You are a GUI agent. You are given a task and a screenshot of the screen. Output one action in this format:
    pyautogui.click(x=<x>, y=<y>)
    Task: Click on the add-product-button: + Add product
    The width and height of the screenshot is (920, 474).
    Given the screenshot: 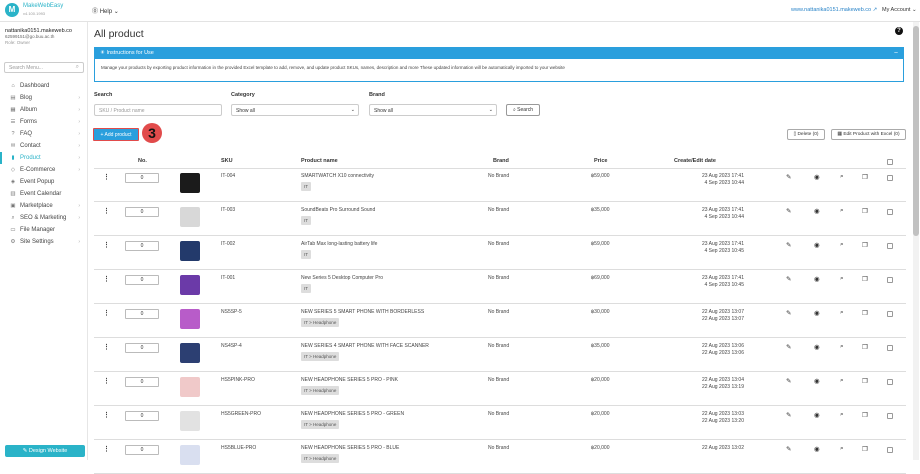 What is the action you would take?
    pyautogui.click(x=116, y=134)
    